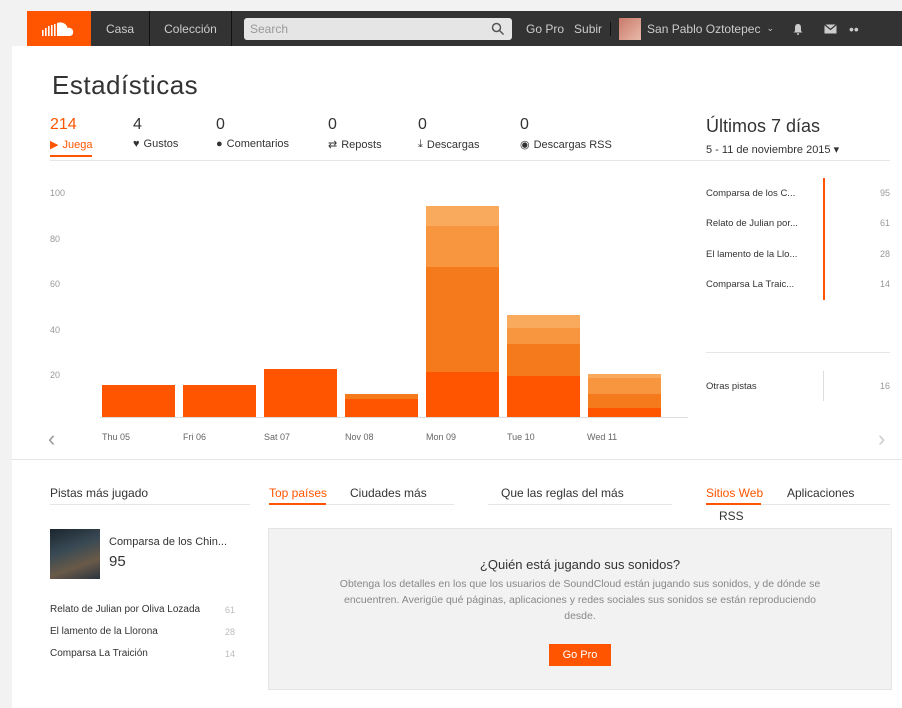  Describe the element at coordinates (51, 439) in the screenshot. I see `chevron-left-icon: ‹` at that location.